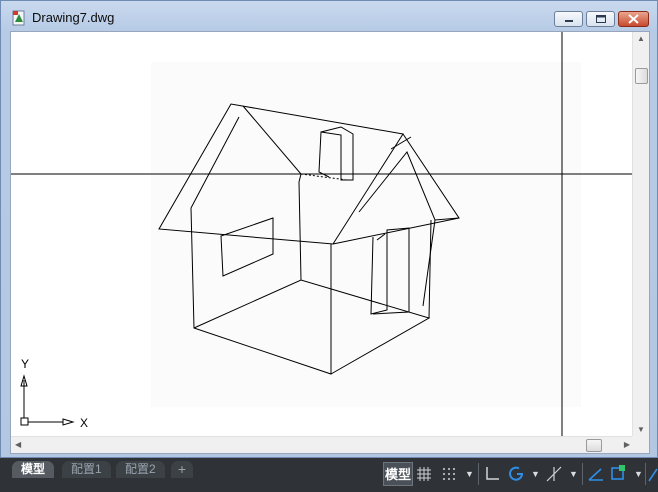 This screenshot has width=658, height=492. I want to click on scrollbar-corner, so click(640, 444).